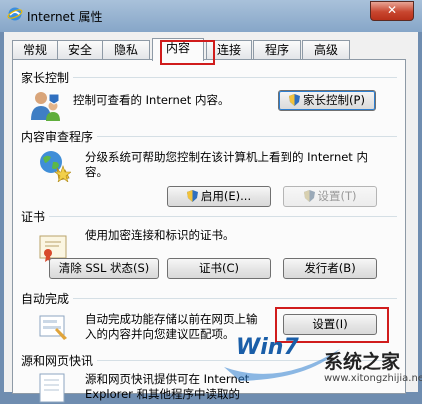 This screenshot has width=422, height=404. What do you see at coordinates (151, 100) in the screenshot?
I see `parental-description: 控制可查看的 Internet 内容。` at bounding box center [151, 100].